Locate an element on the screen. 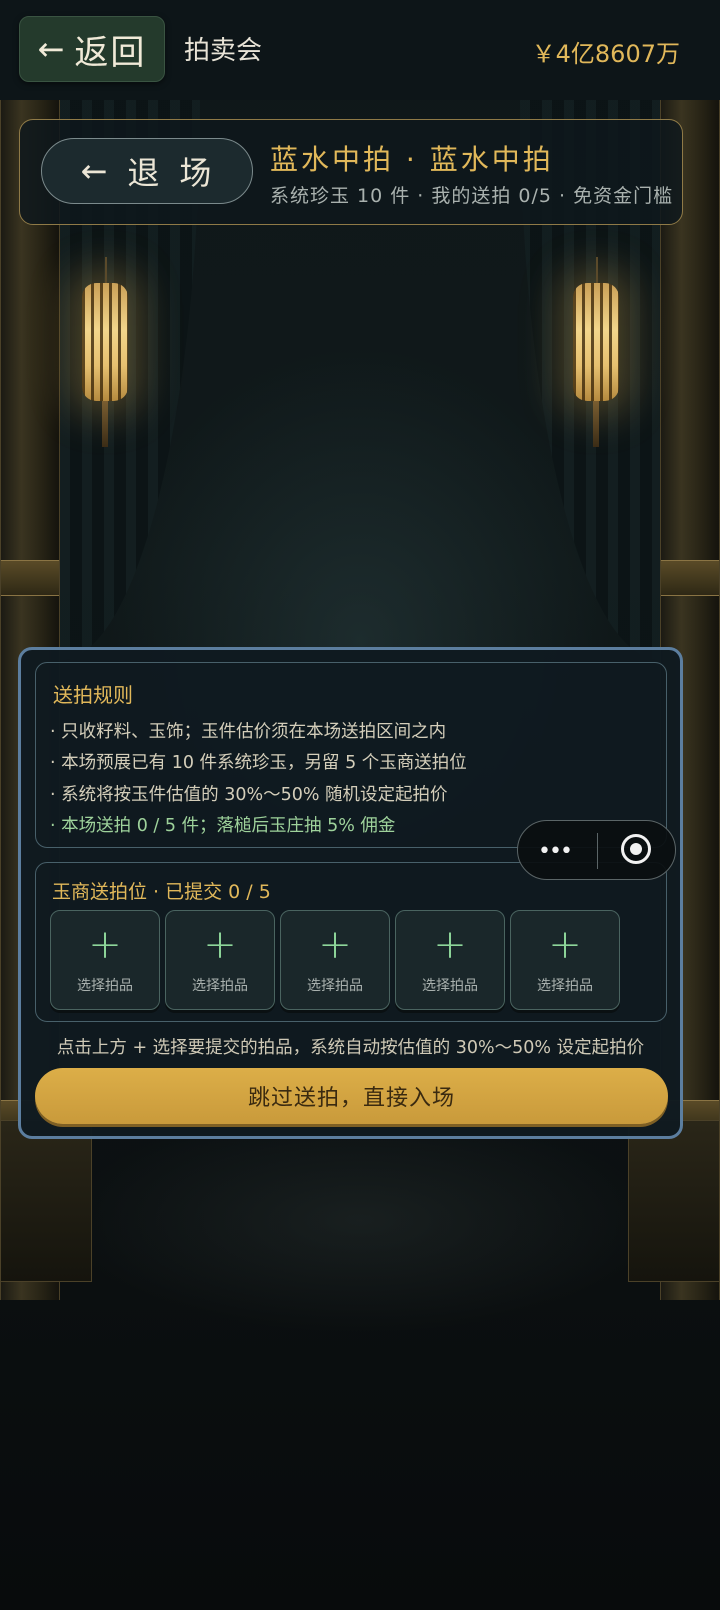 The height and width of the screenshot is (1610, 720). pillar-base-left is located at coordinates (46, 1201).